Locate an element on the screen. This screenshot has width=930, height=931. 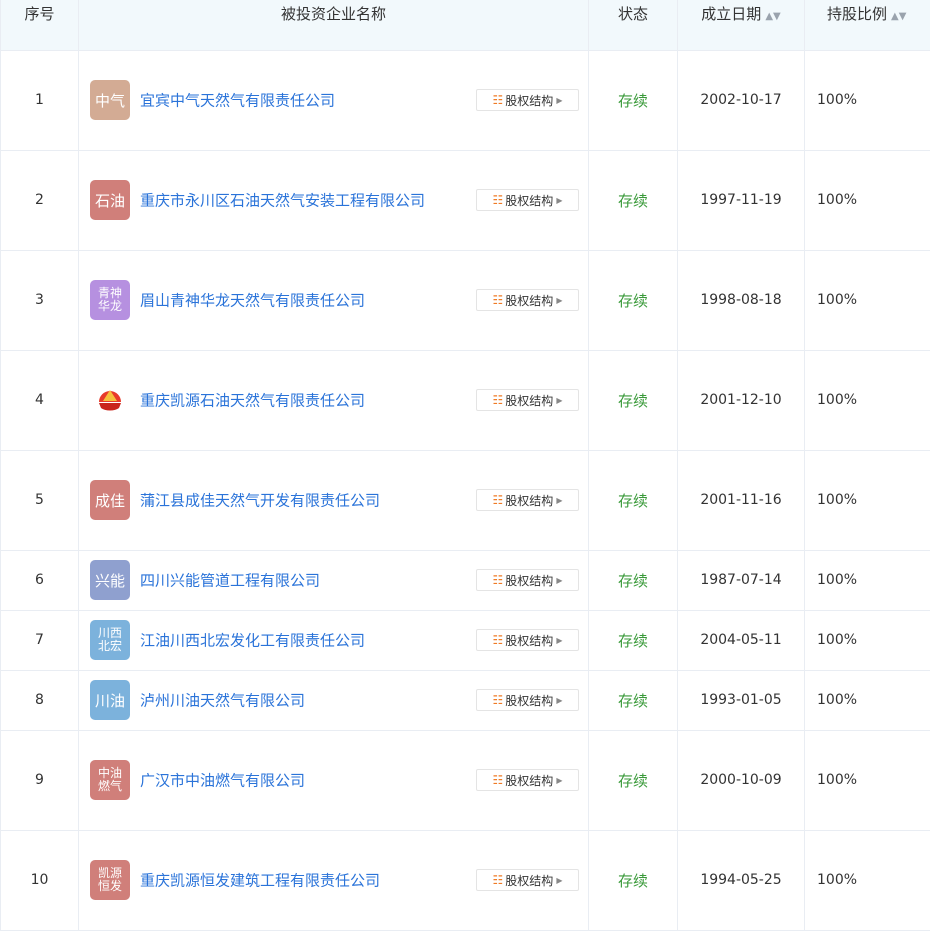
row-number: 6 is located at coordinates (40, 580).